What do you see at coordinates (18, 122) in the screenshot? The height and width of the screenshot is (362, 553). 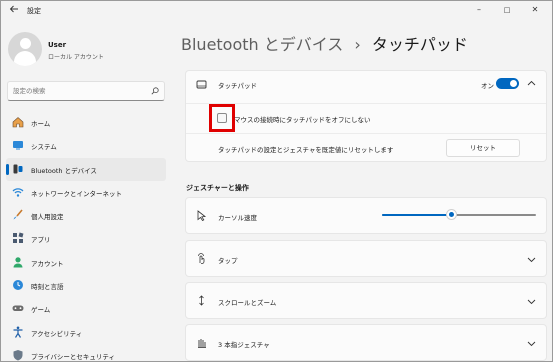 I see `home-icon` at bounding box center [18, 122].